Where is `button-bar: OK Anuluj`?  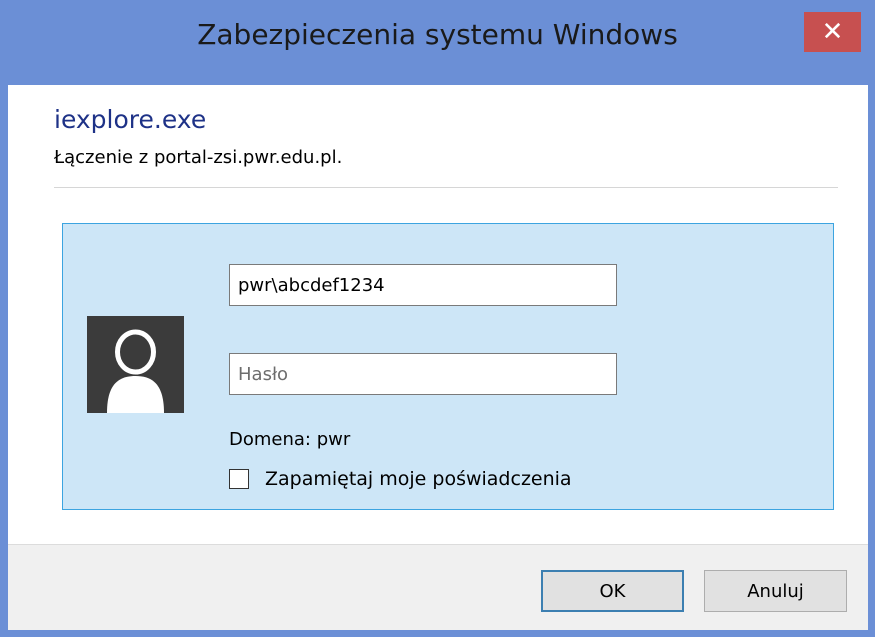
button-bar: OK Anuluj is located at coordinates (438, 587).